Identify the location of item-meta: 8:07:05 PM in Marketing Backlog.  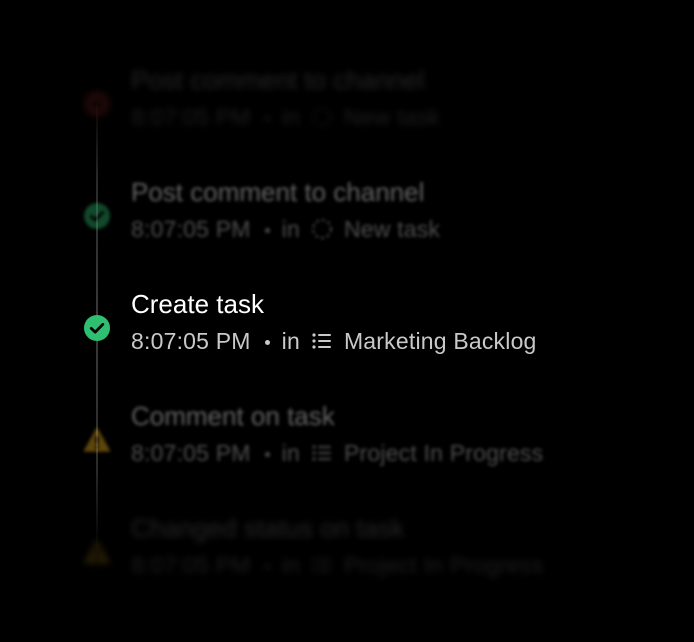
(334, 341).